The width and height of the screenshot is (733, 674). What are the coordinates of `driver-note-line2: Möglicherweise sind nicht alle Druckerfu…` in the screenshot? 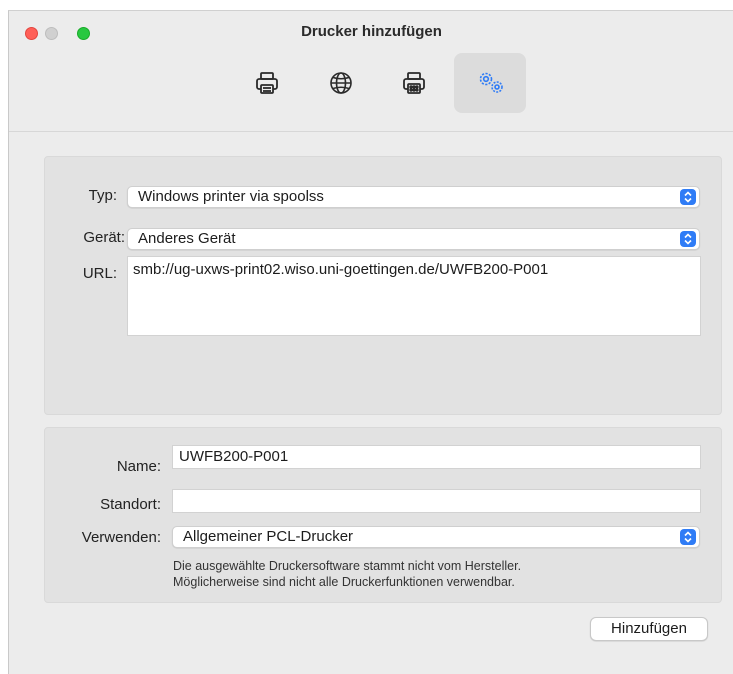 It's located at (344, 582).